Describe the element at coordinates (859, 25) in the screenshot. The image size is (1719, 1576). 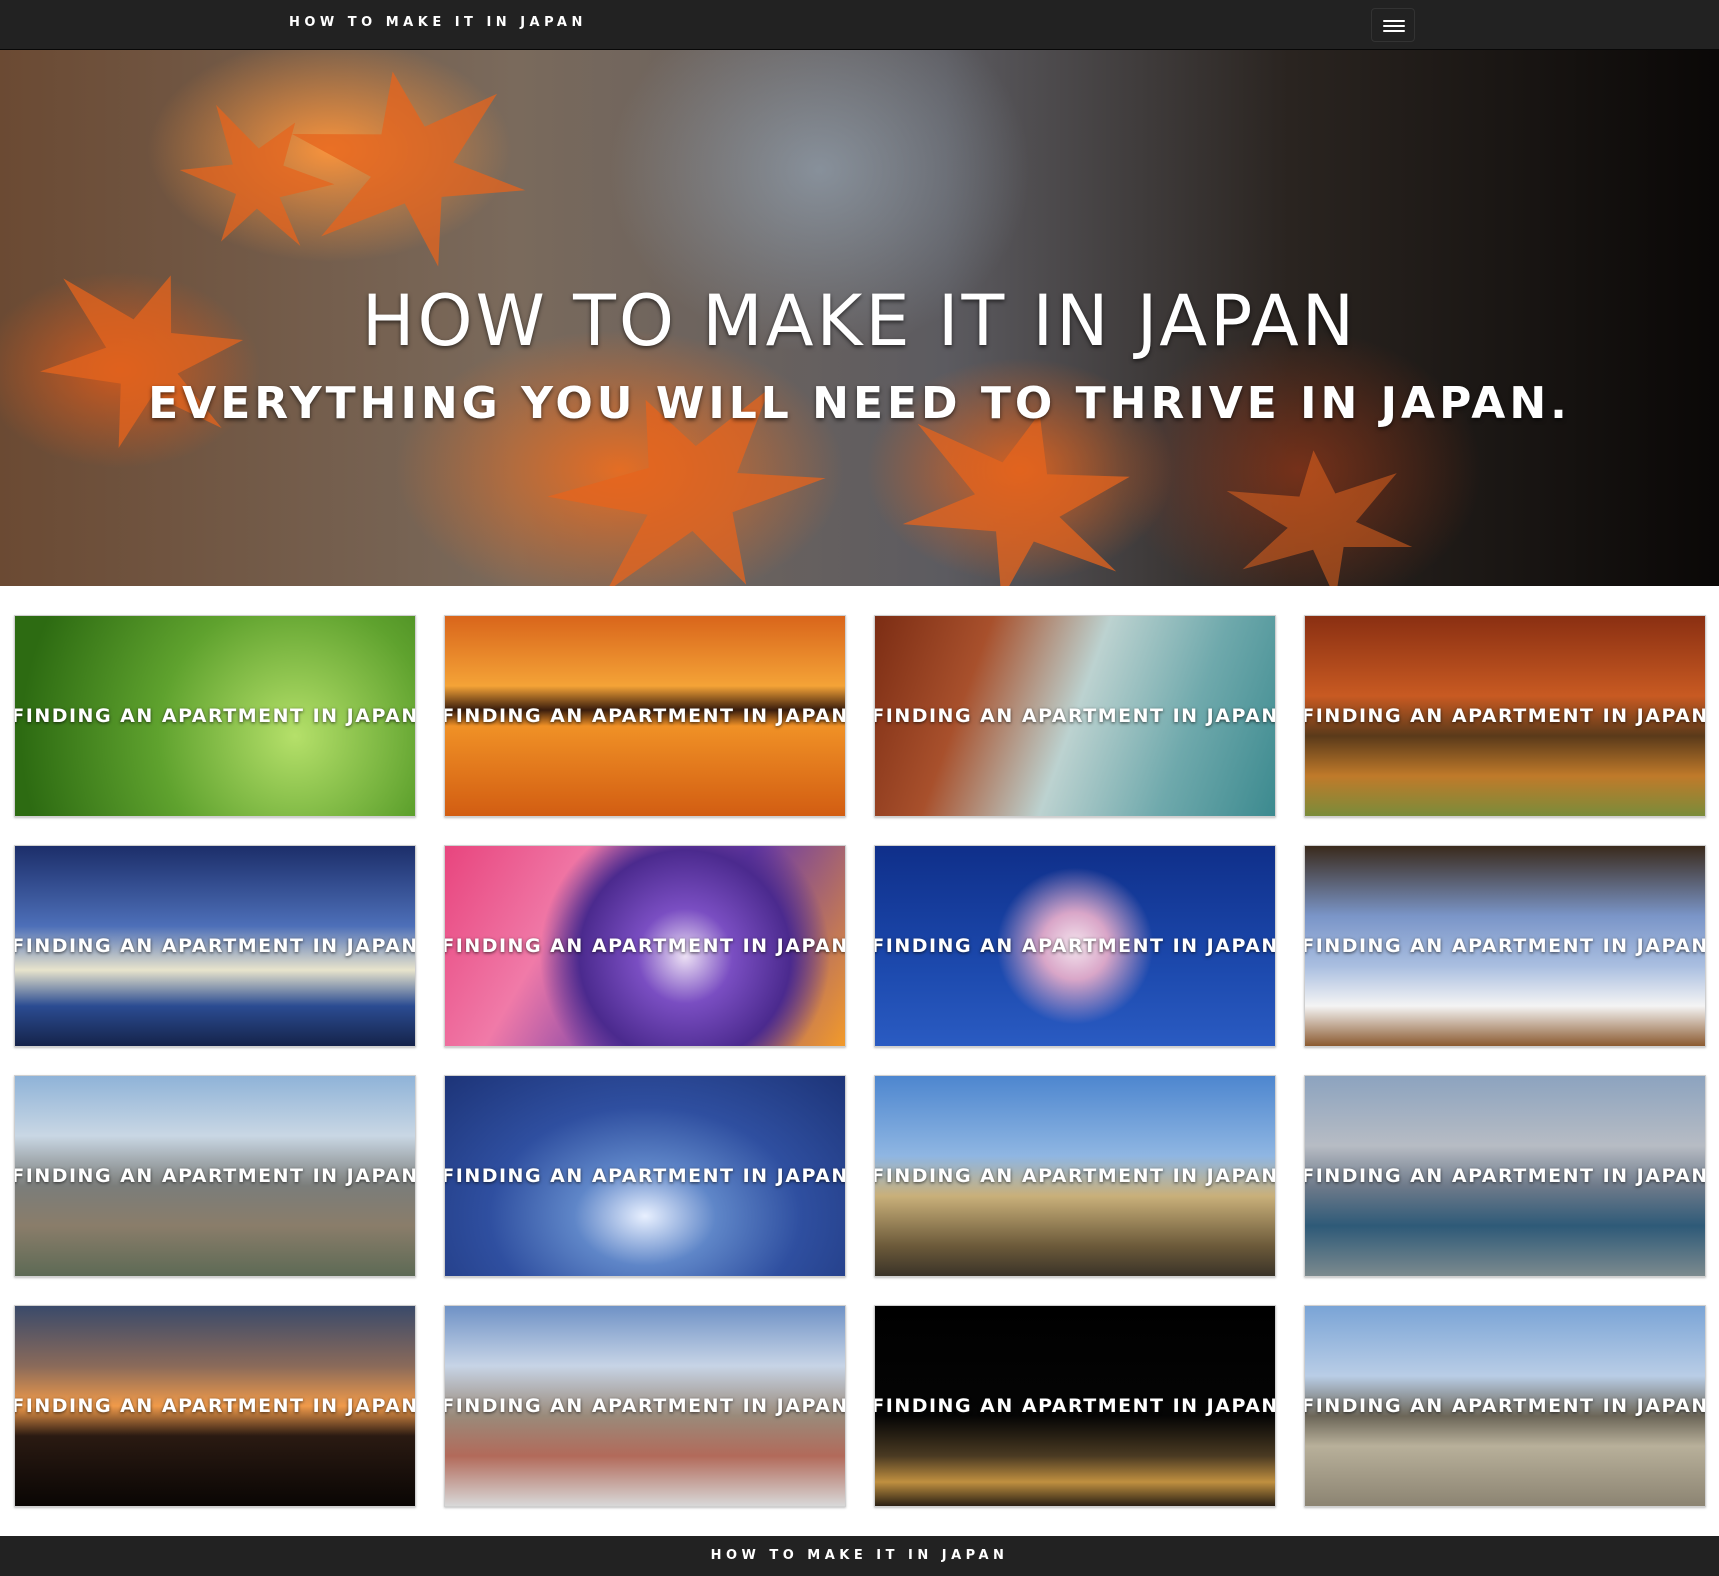
I see `top-navbar: HOW TO MAKE IT IN JAPAN` at that location.